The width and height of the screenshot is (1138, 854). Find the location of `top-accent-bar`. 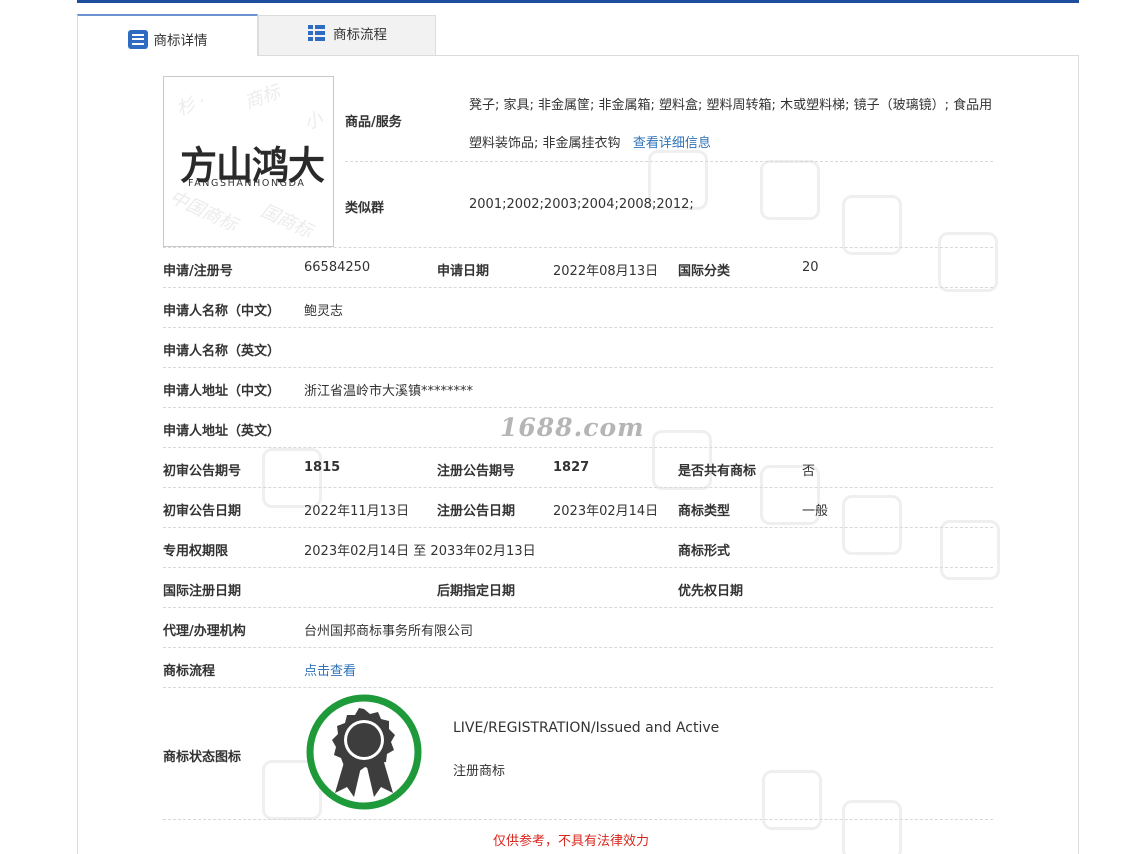

top-accent-bar is located at coordinates (578, 1).